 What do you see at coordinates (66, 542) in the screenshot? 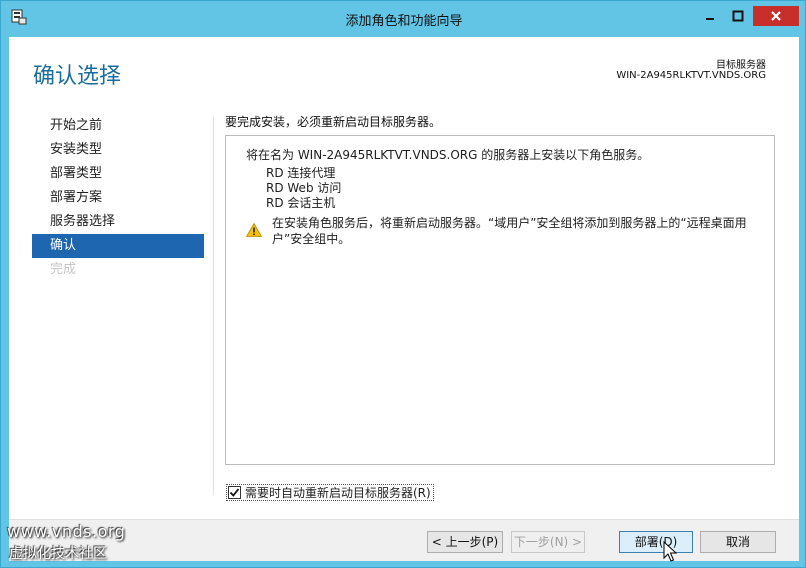
I see `watermark: www.vnds.org 虚拟化技术社区` at bounding box center [66, 542].